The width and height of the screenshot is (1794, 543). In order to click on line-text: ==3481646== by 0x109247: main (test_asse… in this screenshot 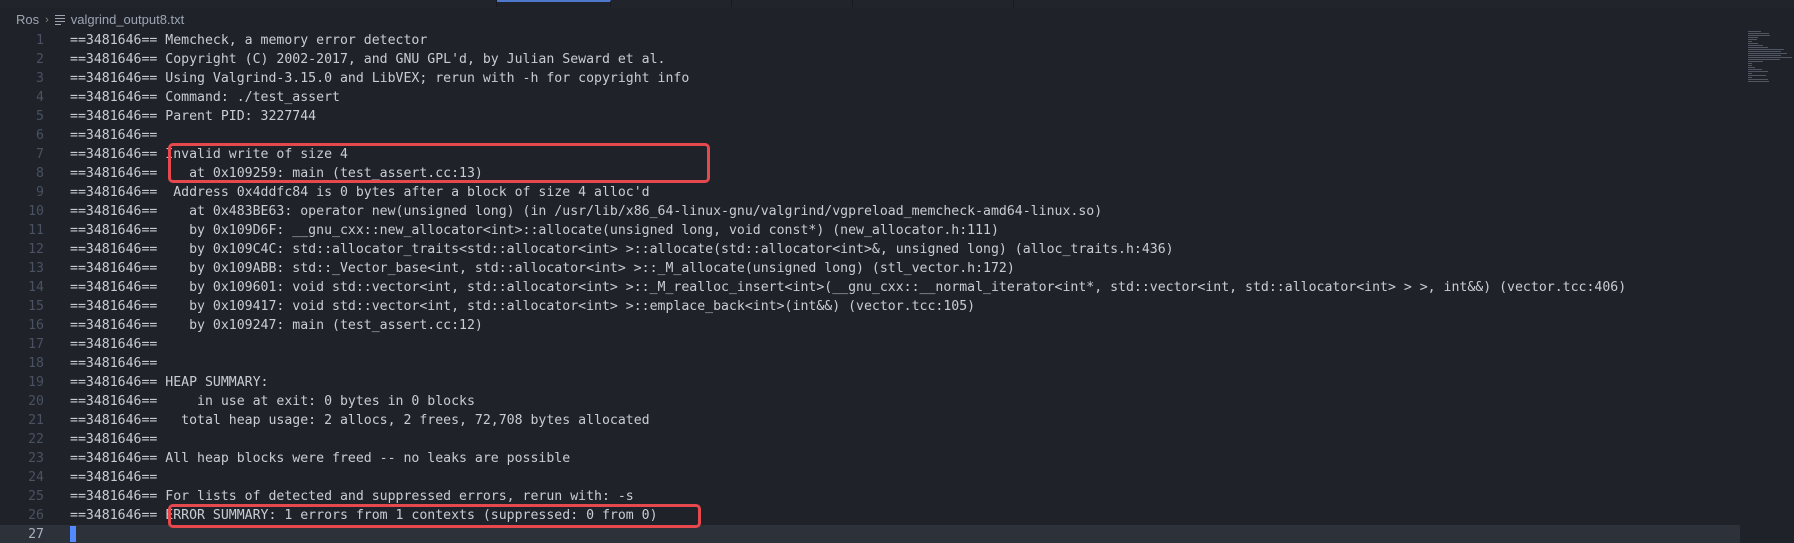, I will do `click(276, 325)`.